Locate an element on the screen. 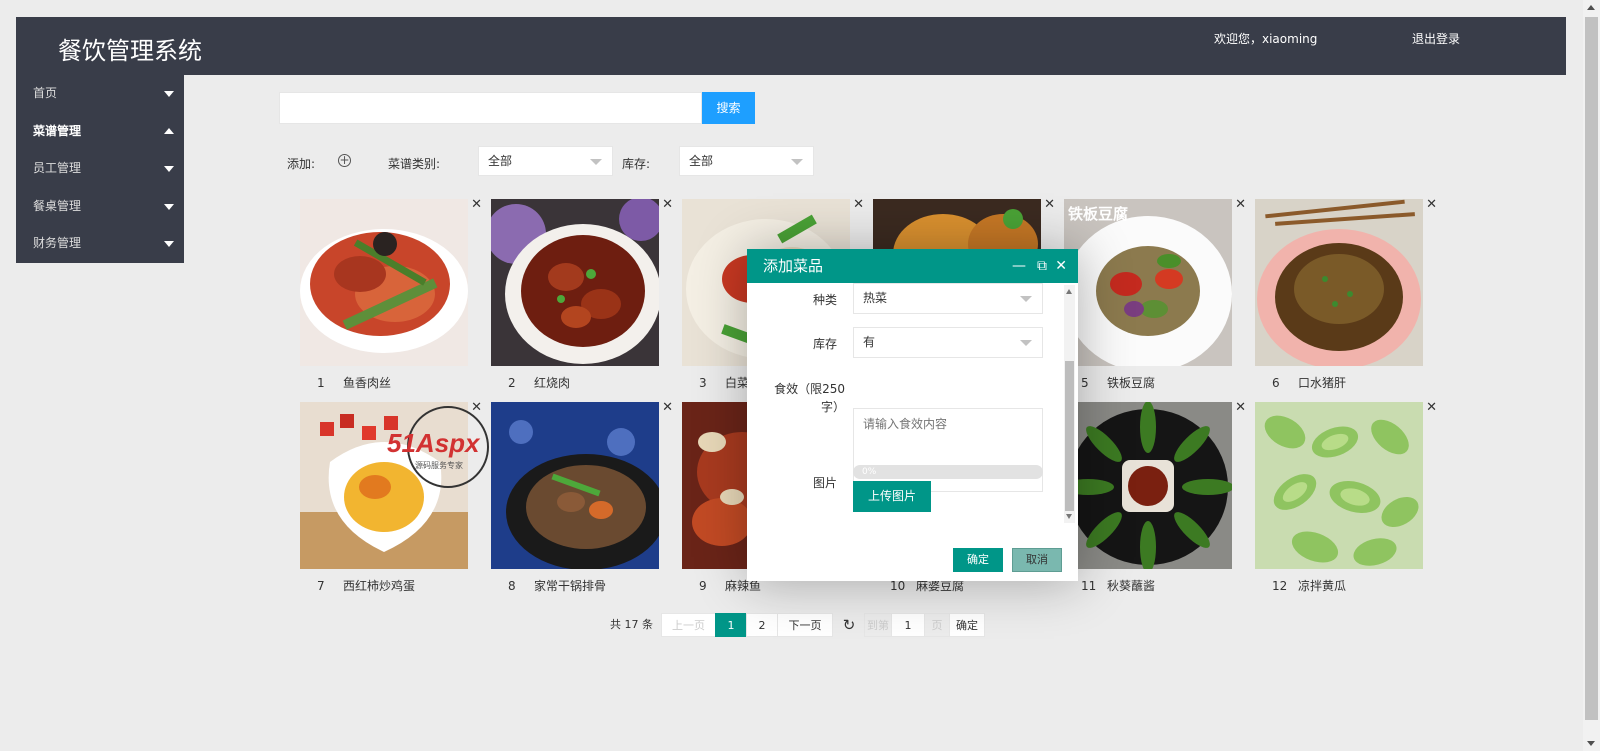 This screenshot has height=751, width=1600. dish-card: ✕ 1 鱼香肉丝 is located at coordinates (391, 294).